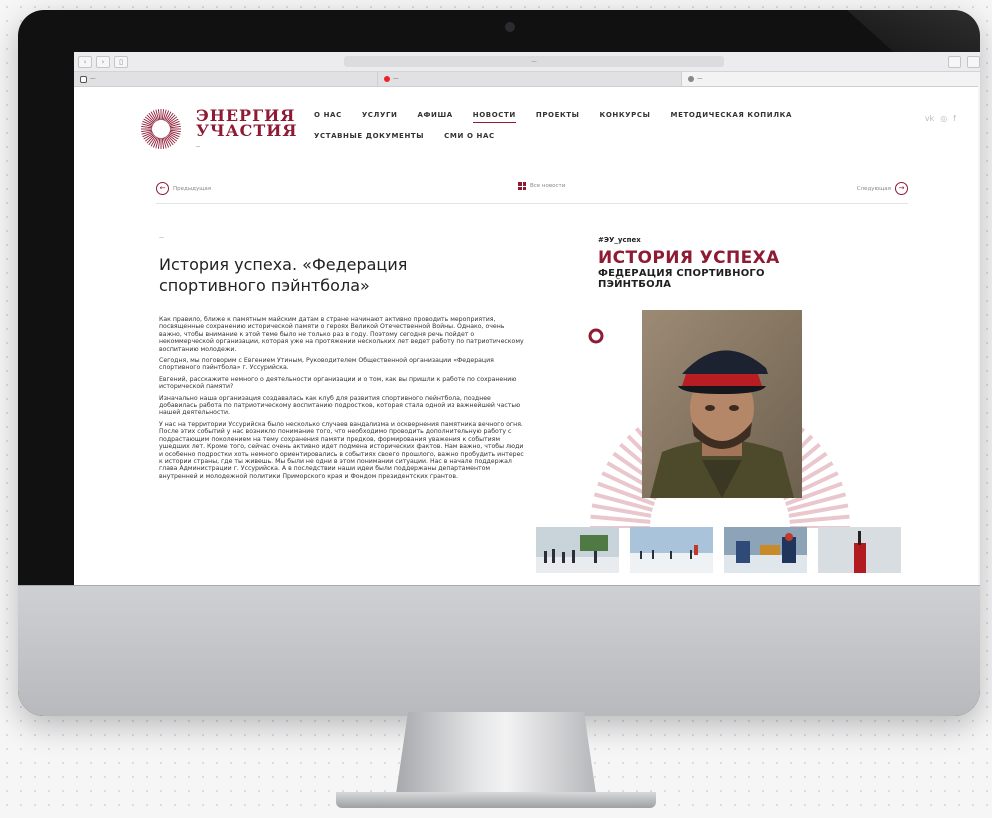 This screenshot has width=992, height=818. What do you see at coordinates (722, 404) in the screenshot?
I see `portrait-photo` at bounding box center [722, 404].